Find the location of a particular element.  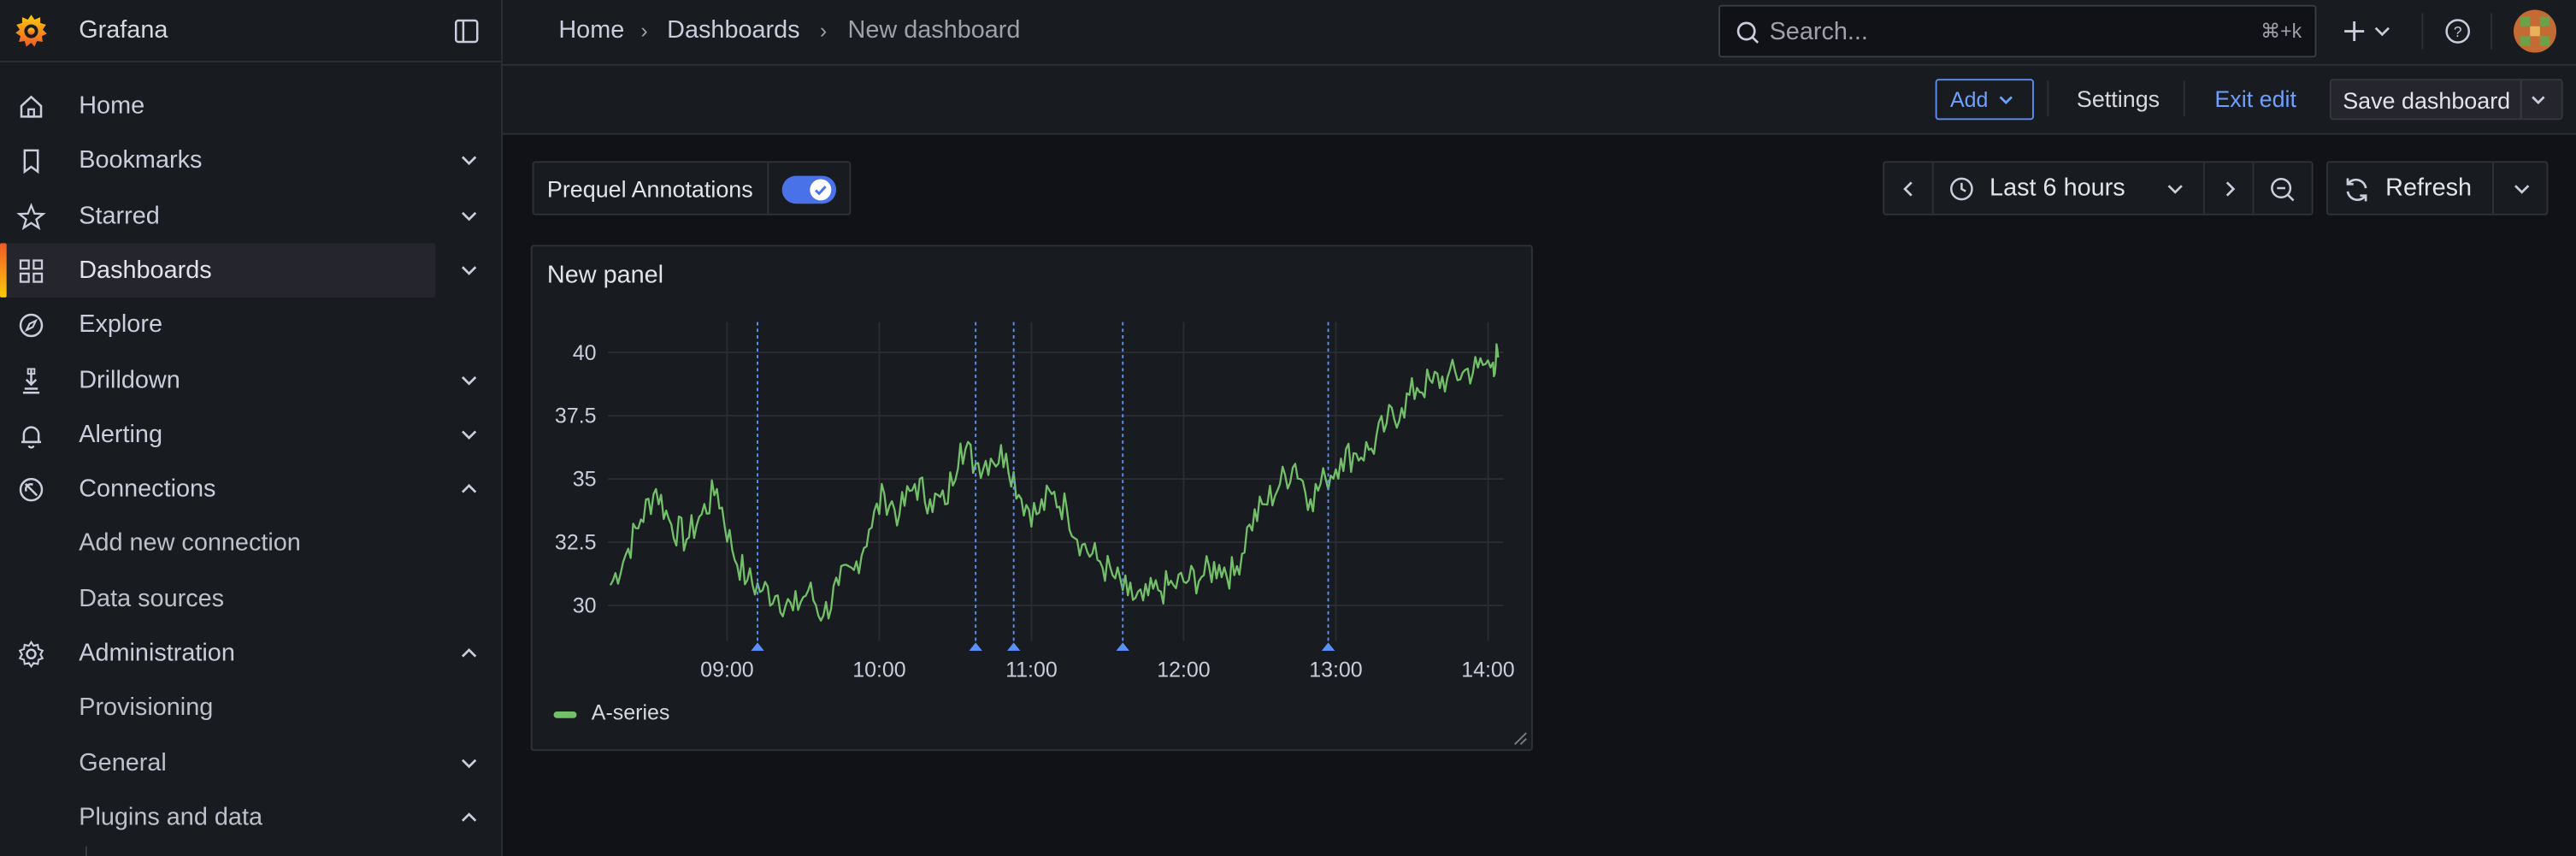

series-line-a-series is located at coordinates (1054, 482).